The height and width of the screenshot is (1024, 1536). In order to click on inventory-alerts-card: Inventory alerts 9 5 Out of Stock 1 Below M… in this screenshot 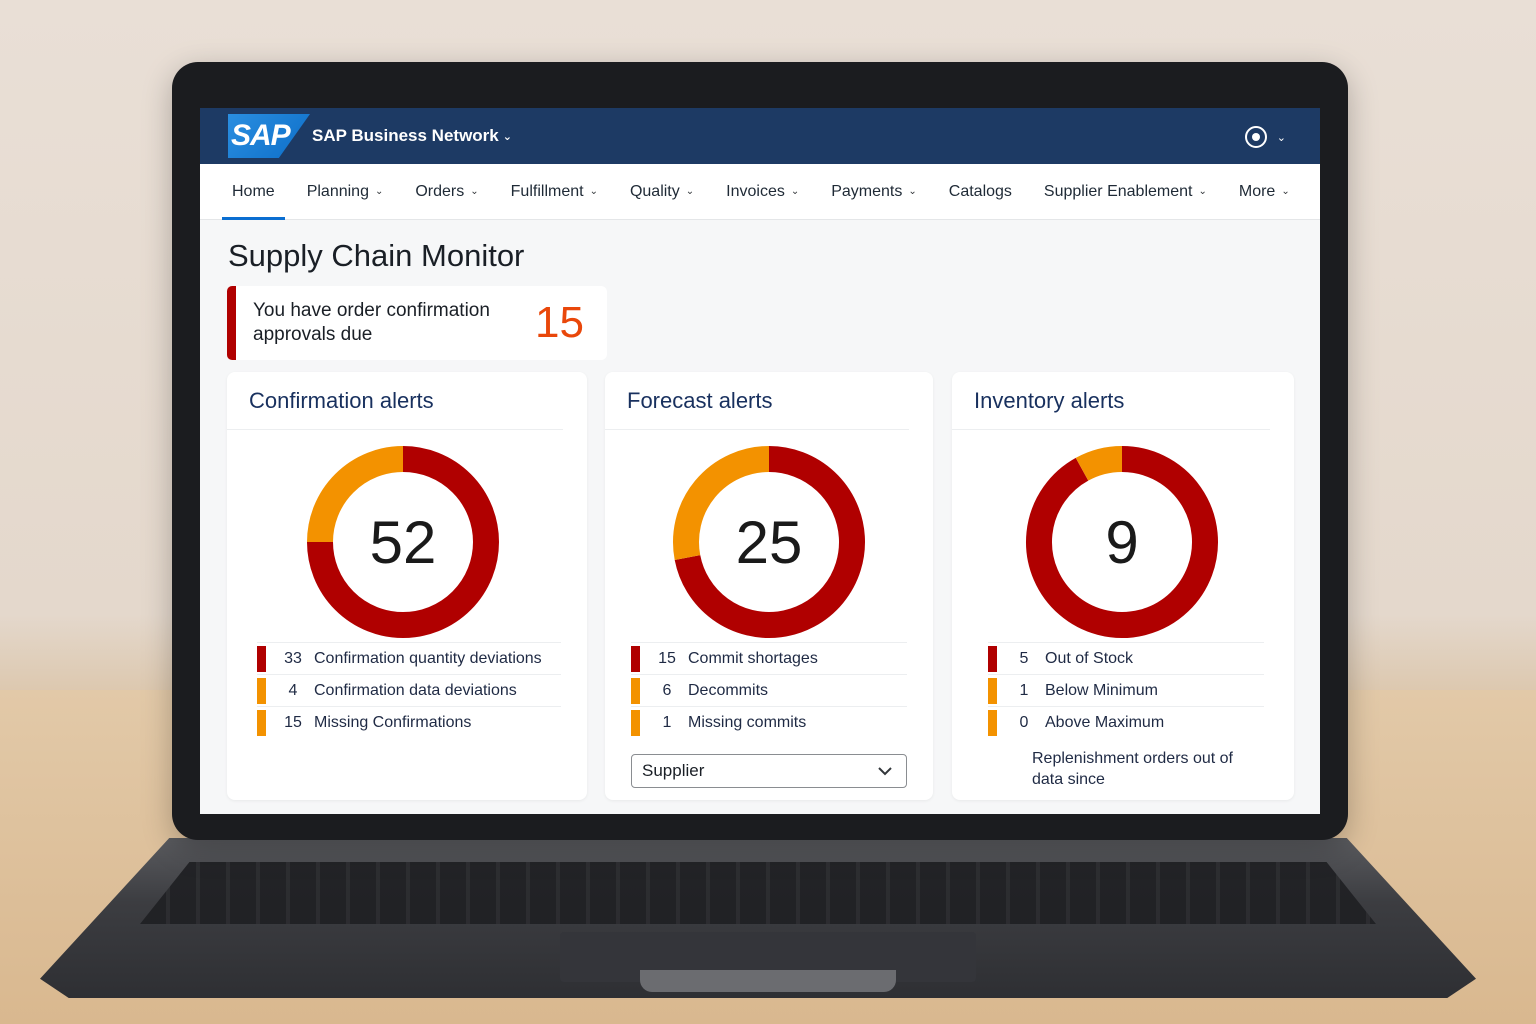, I will do `click(1123, 586)`.